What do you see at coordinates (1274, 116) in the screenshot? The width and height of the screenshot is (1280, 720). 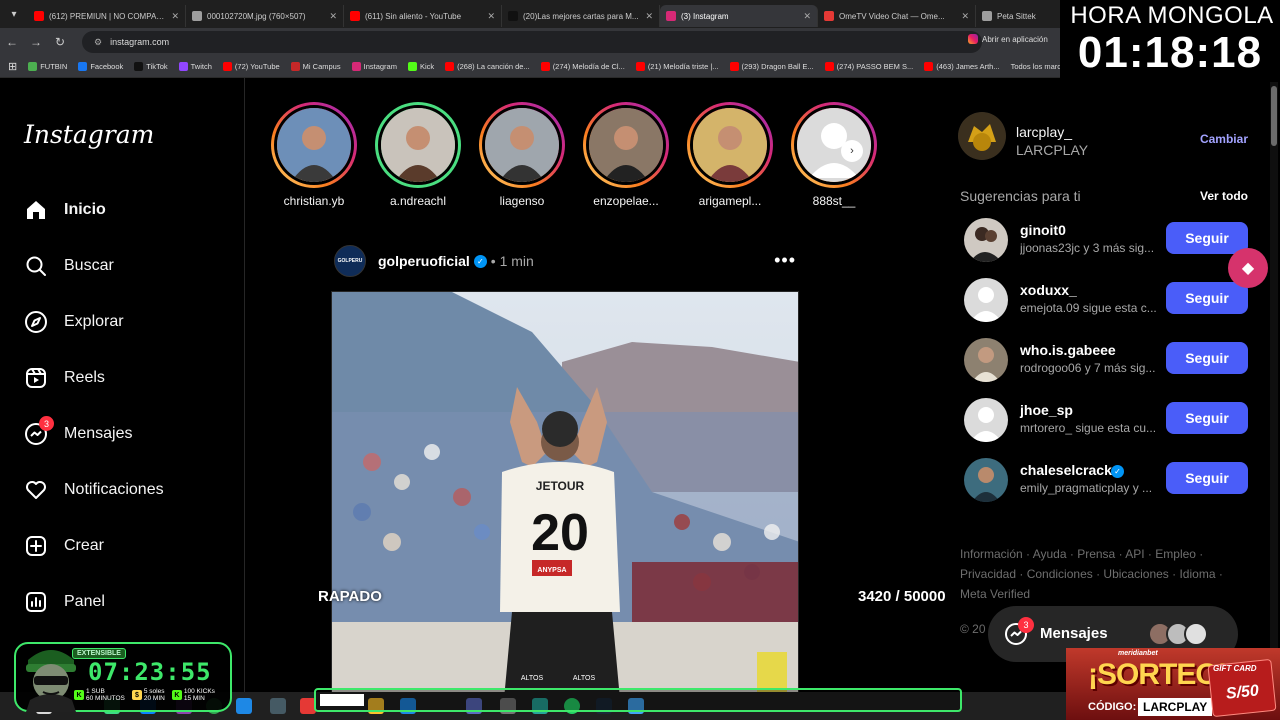 I see `scrollbar-thumb` at bounding box center [1274, 116].